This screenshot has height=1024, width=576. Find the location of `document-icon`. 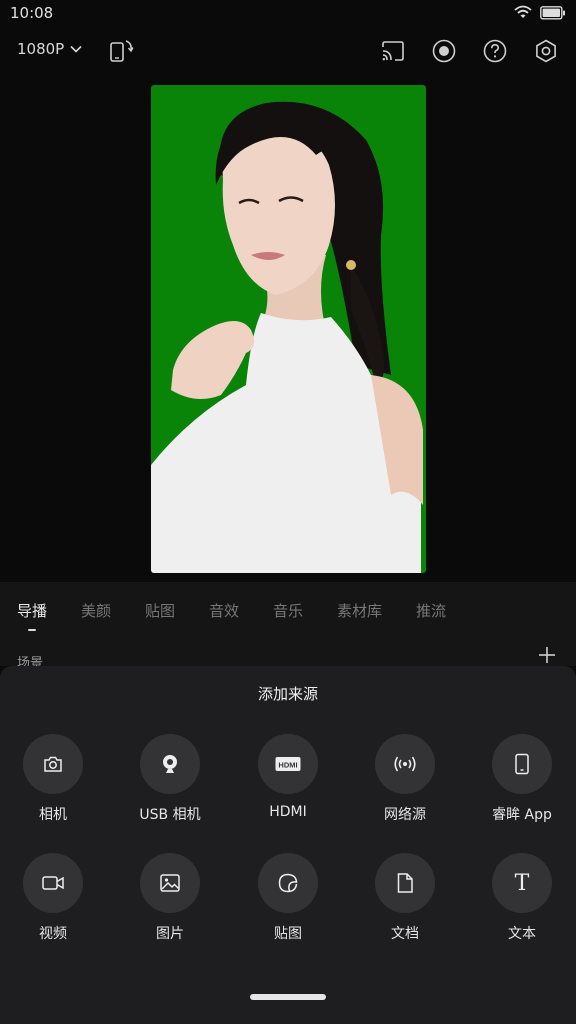

document-icon is located at coordinates (405, 883).